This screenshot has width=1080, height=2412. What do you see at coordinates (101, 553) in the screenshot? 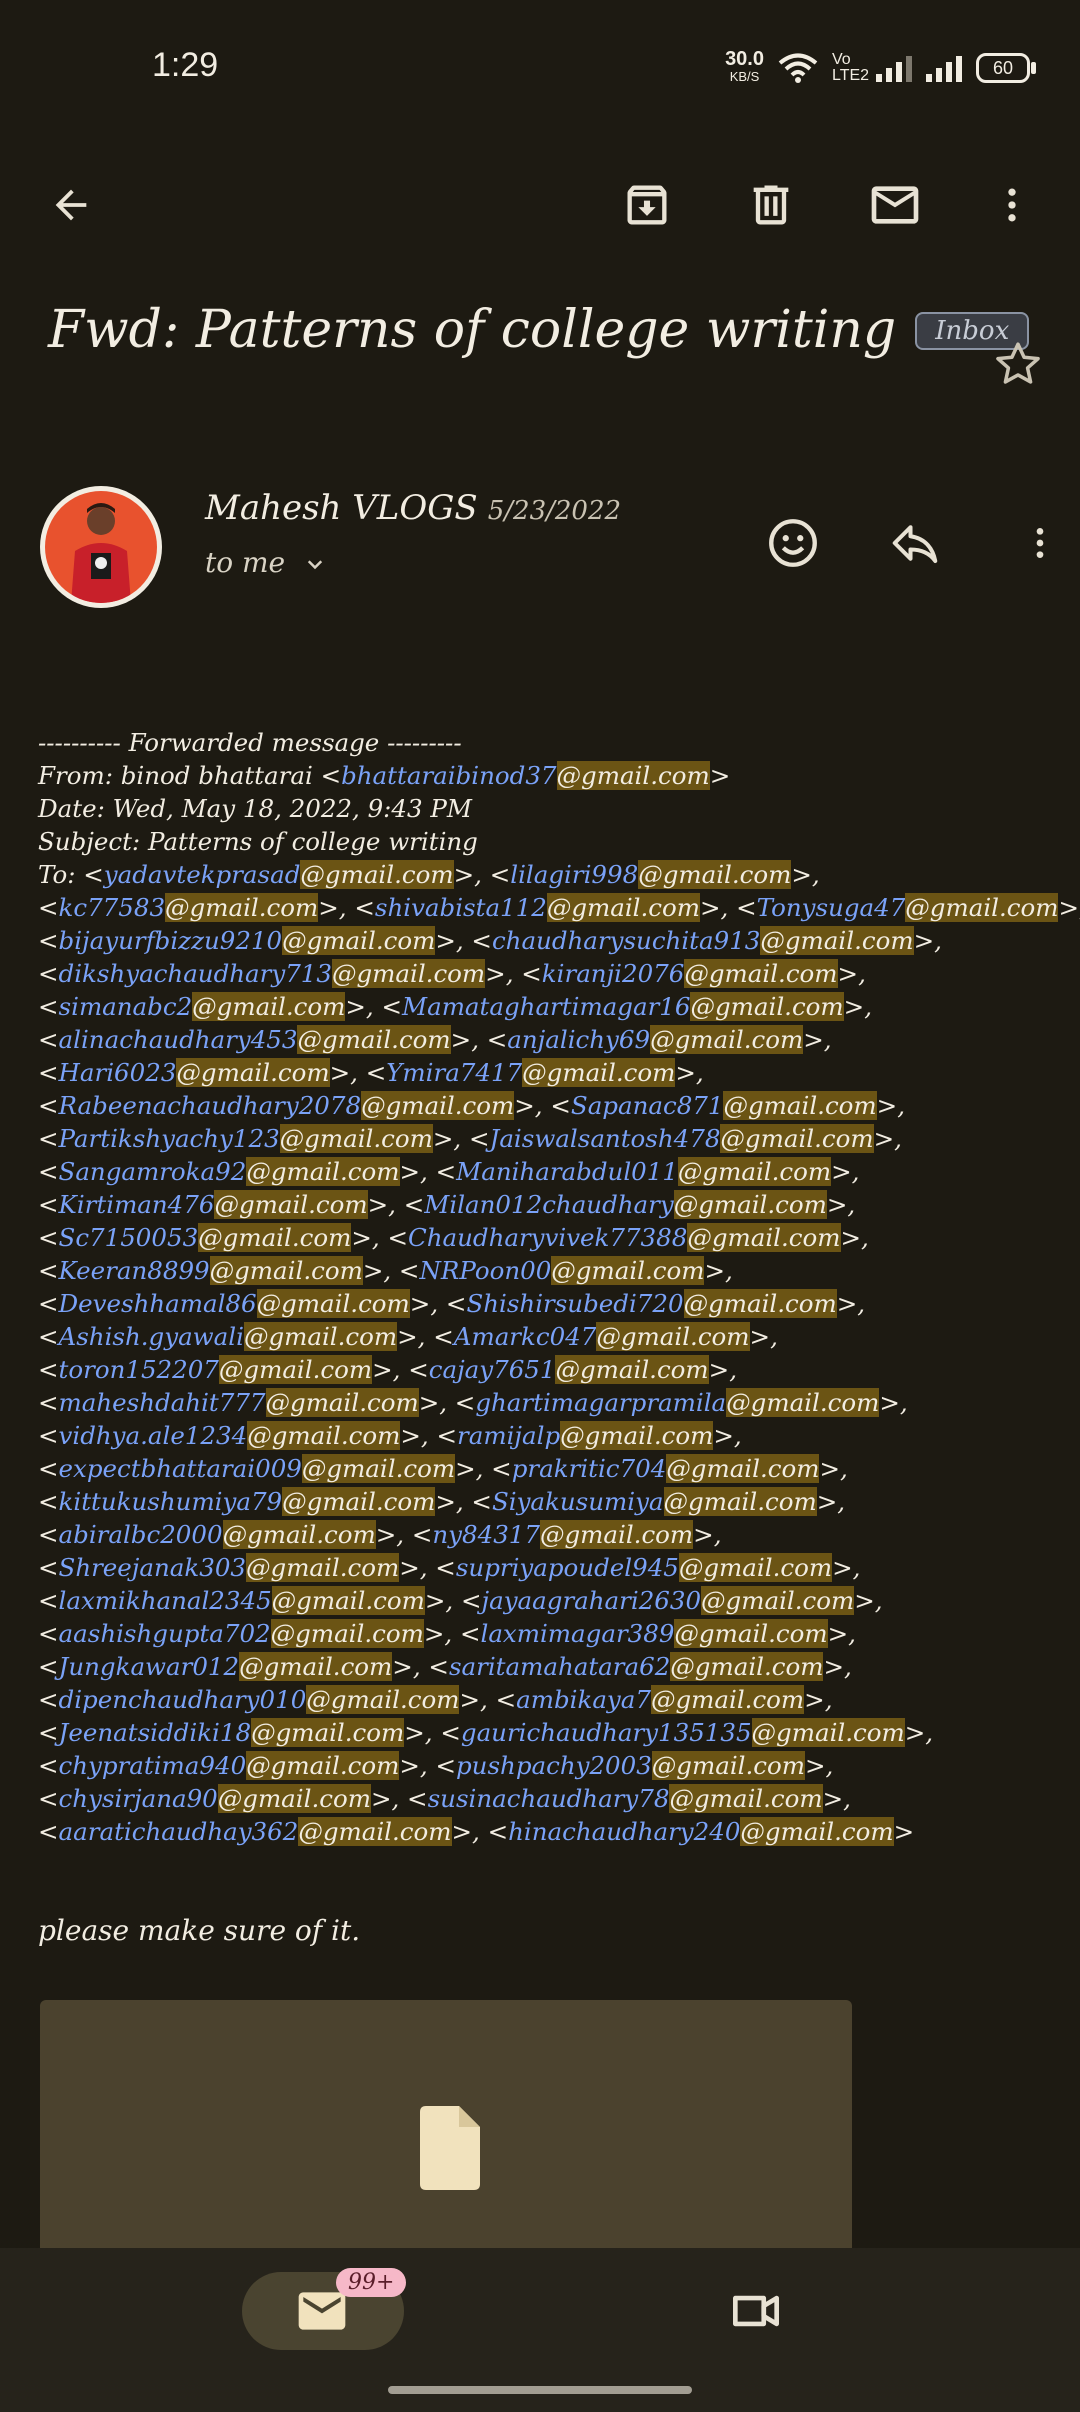
I see `avatar-image` at bounding box center [101, 553].